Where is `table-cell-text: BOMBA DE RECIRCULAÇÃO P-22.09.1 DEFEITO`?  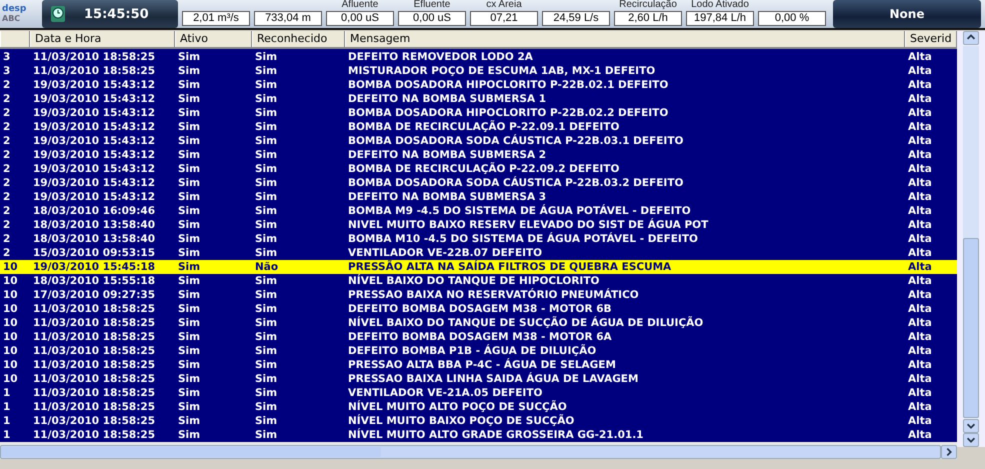 table-cell-text: BOMBA DE RECIRCULAÇÃO P-22.09.1 DEFEITO is located at coordinates (483, 127).